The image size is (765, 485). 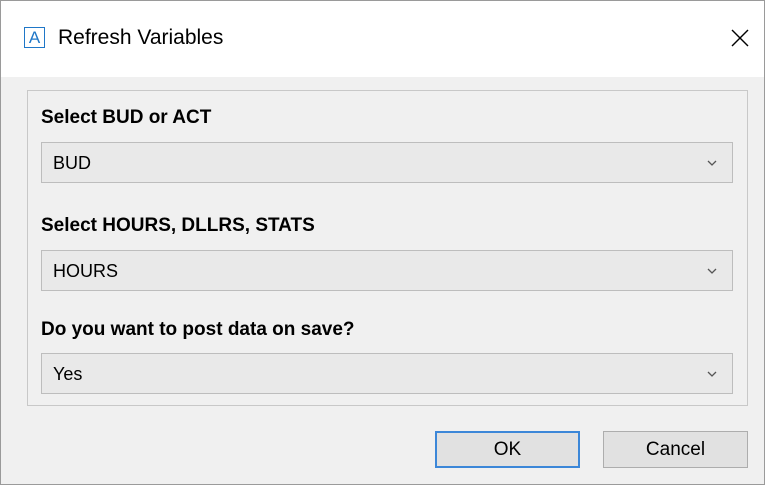 What do you see at coordinates (126, 117) in the screenshot?
I see `field-label-bud-act: Select BUD or ACT` at bounding box center [126, 117].